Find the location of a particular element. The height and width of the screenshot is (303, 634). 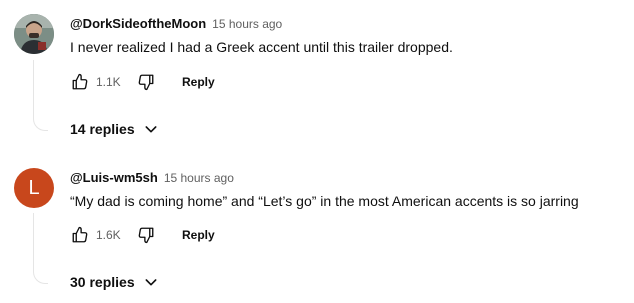

replies-label: 30 replies is located at coordinates (102, 282).